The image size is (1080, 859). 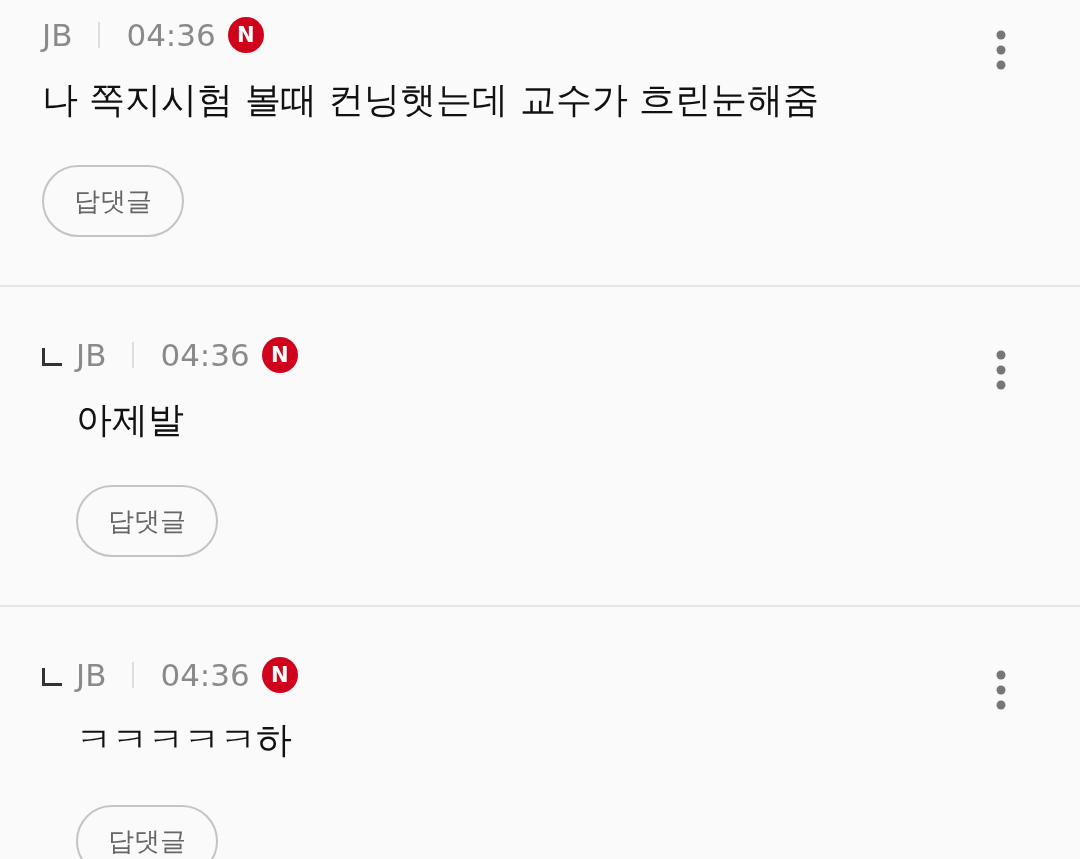 I want to click on comment-text: 아제발, so click(x=130, y=420).